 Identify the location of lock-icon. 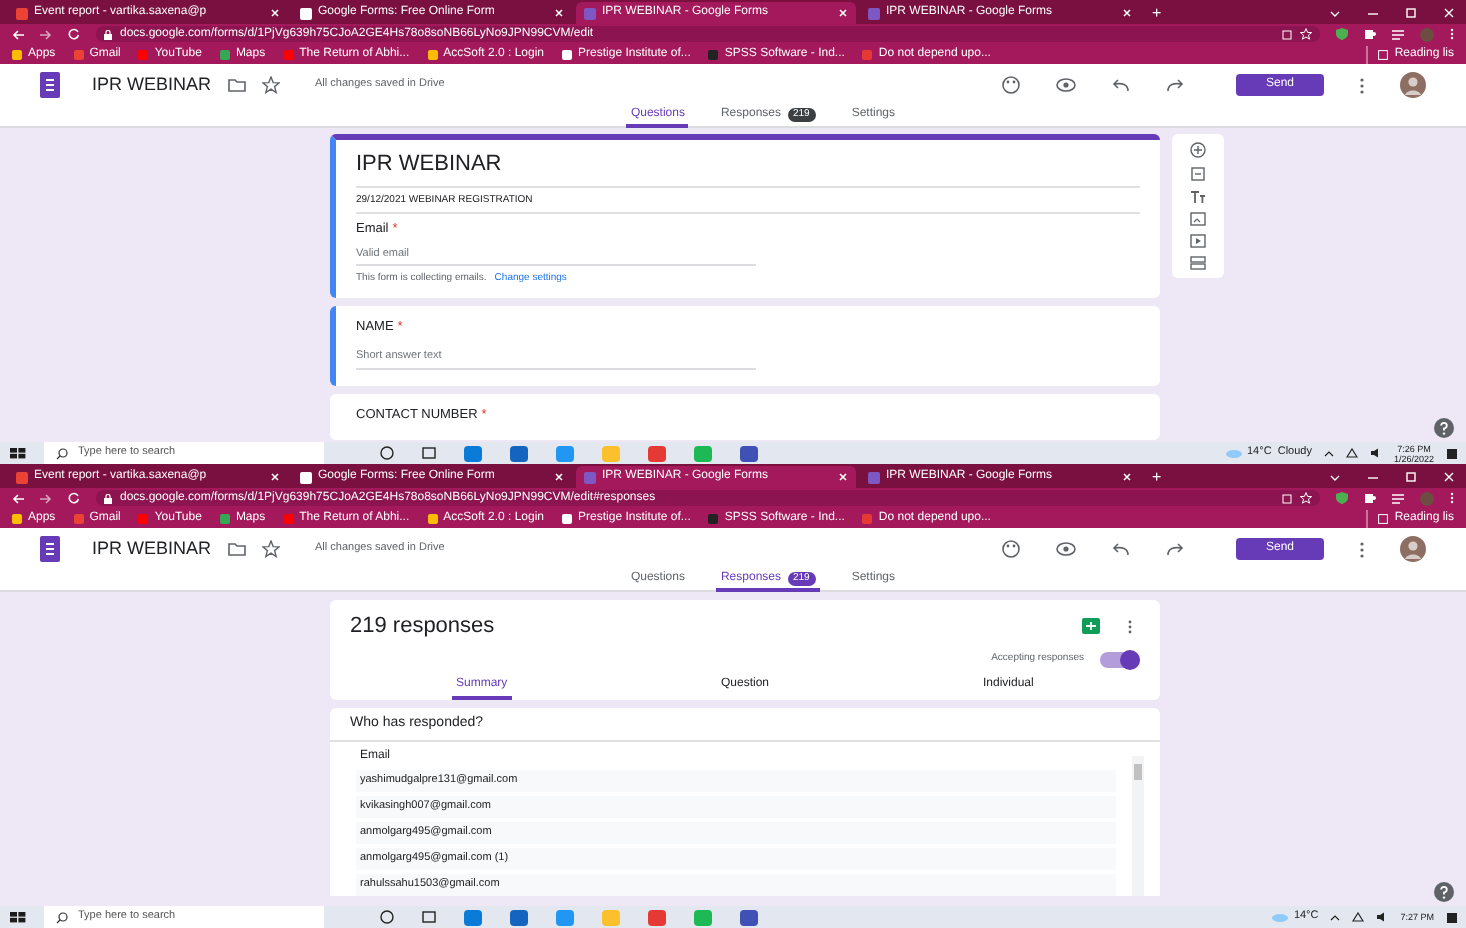
(108, 34).